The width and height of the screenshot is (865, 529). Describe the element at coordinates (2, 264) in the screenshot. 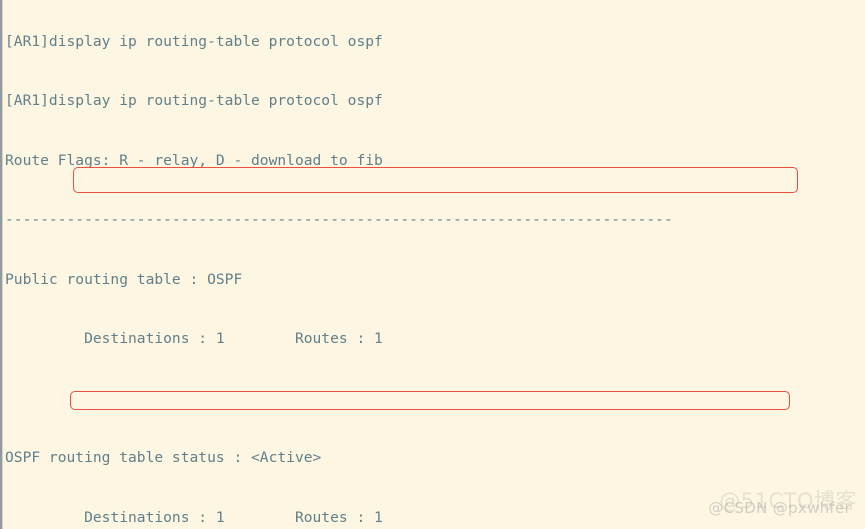

I see `window-left-border-inner` at that location.